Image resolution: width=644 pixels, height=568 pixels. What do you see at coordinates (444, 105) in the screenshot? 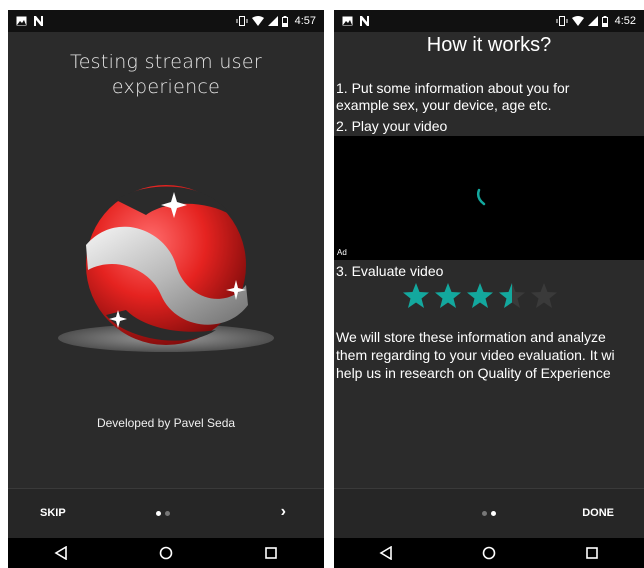
I see `step-1-line2: example sex, your device, age etc.` at bounding box center [444, 105].